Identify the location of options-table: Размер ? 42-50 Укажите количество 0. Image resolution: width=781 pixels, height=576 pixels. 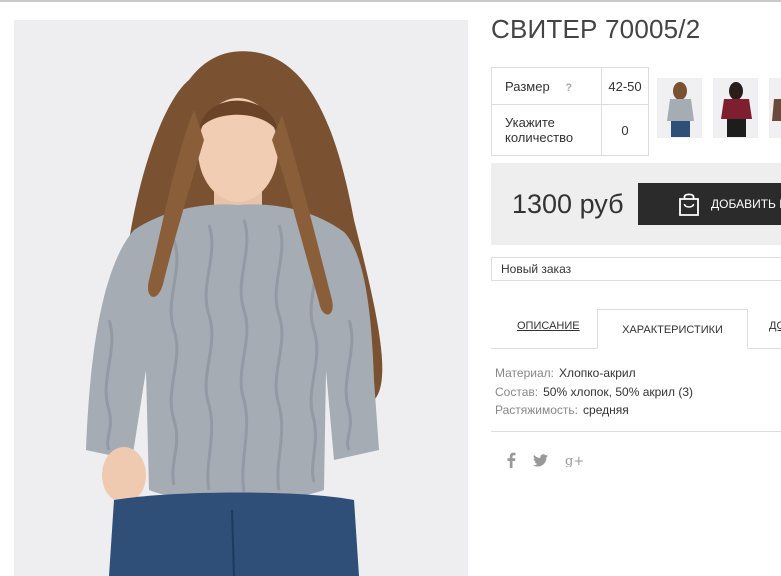
(570, 111).